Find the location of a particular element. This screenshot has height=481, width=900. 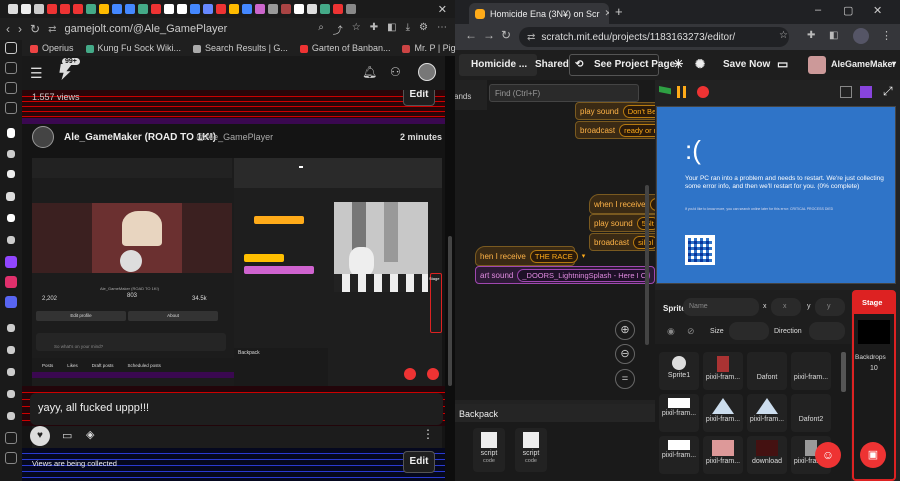

sprite-size-input is located at coordinates (749, 331).